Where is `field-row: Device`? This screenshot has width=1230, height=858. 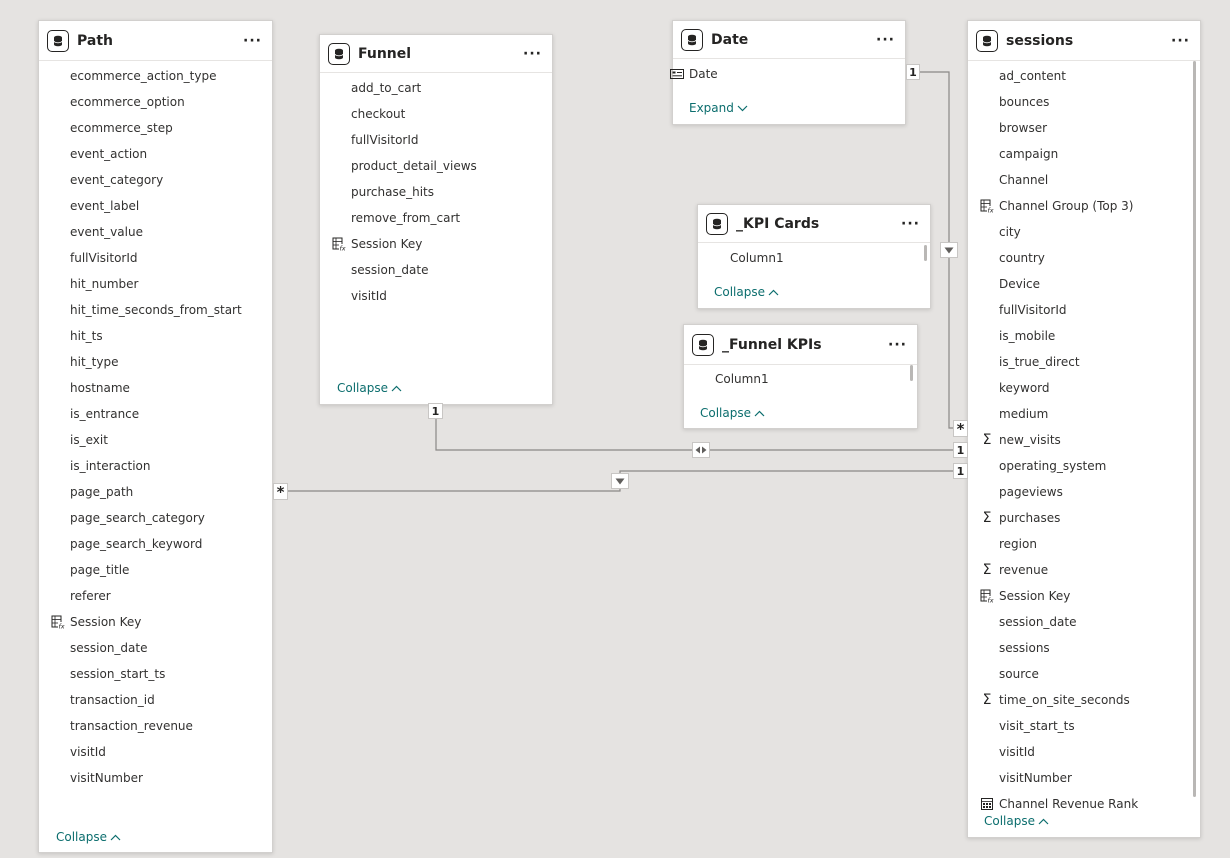
field-row: Device is located at coordinates (1084, 284).